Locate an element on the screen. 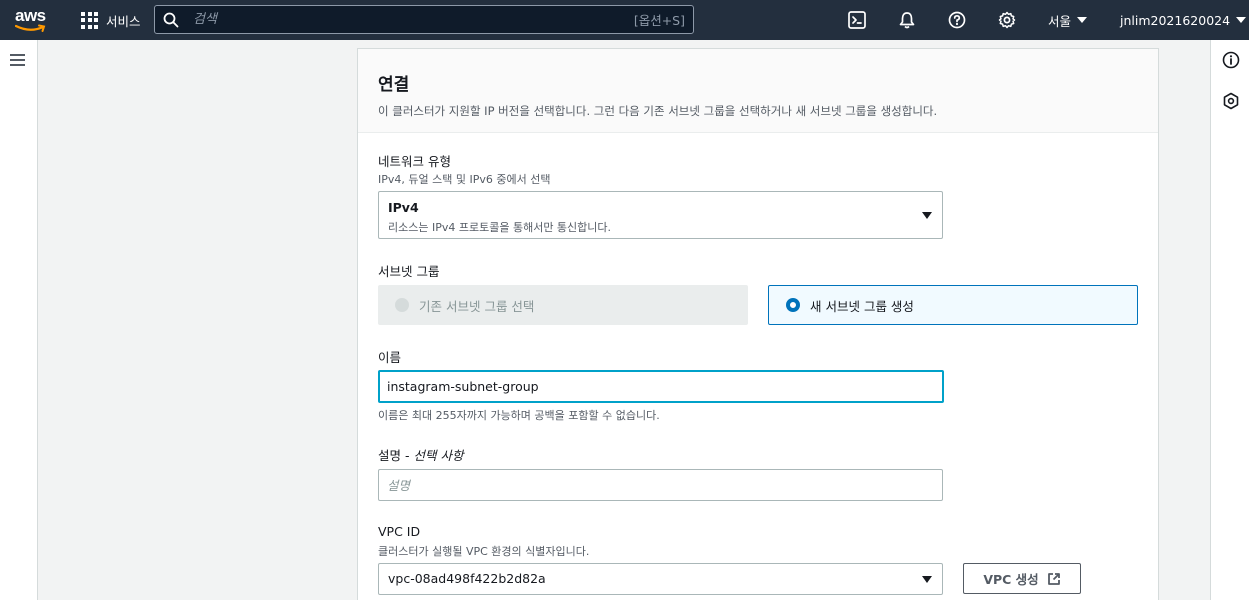 Image resolution: width=1249 pixels, height=600 pixels. menu-toggle-button is located at coordinates (18, 60).